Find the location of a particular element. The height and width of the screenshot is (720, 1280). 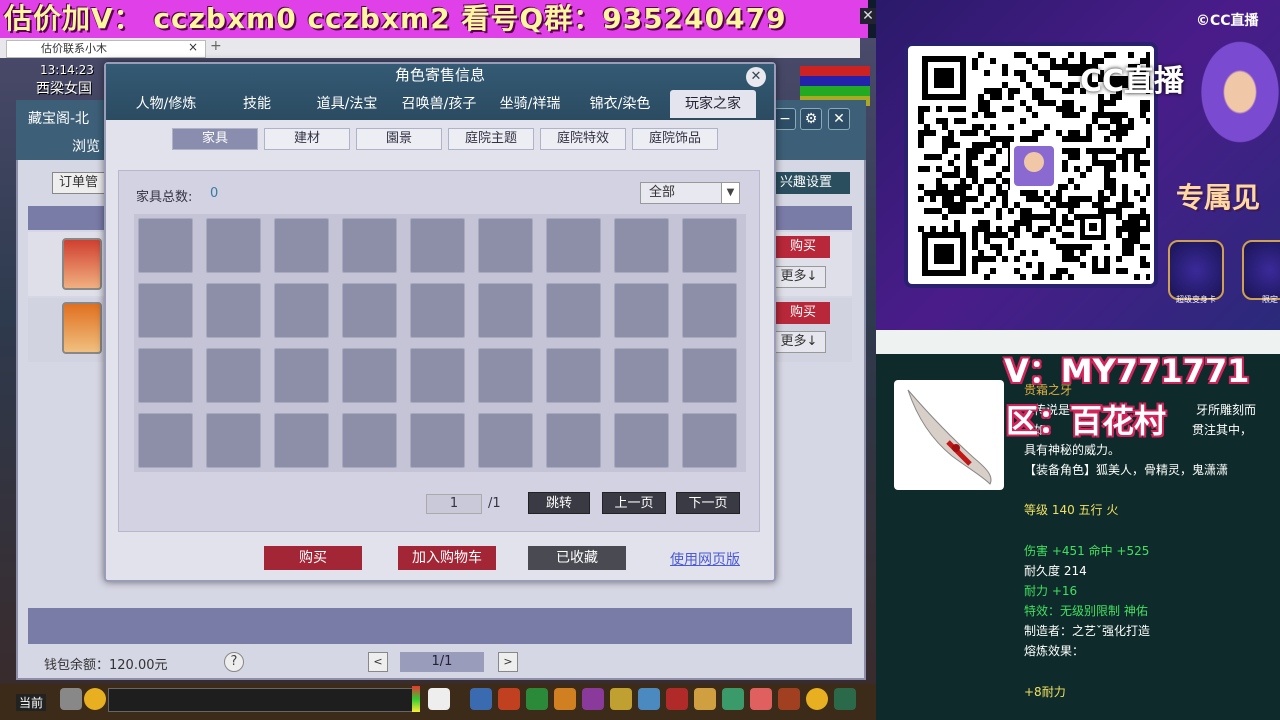

gear-icon: ⚙ is located at coordinates (811, 119).